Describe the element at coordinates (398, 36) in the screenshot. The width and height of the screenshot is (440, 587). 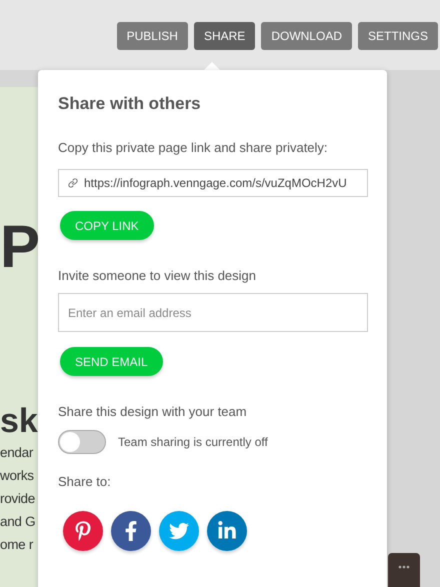
I see `toolbar-button: SETTINGS` at that location.